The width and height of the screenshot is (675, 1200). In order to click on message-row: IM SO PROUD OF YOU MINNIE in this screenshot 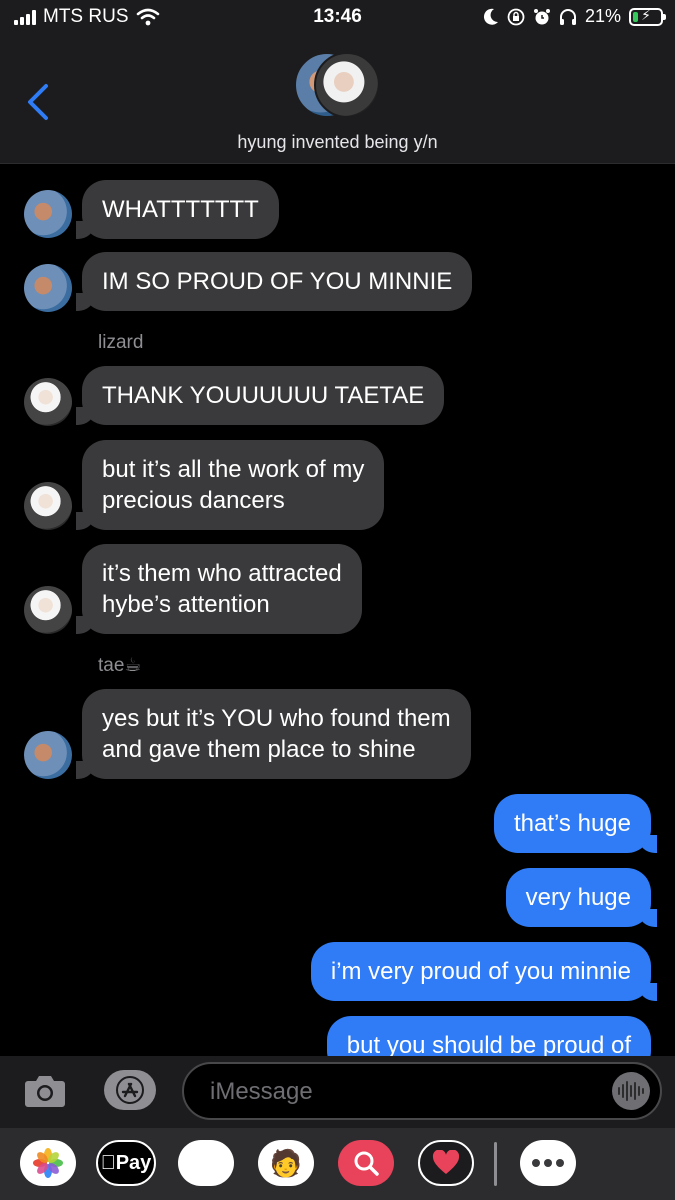, I will do `click(337, 282)`.